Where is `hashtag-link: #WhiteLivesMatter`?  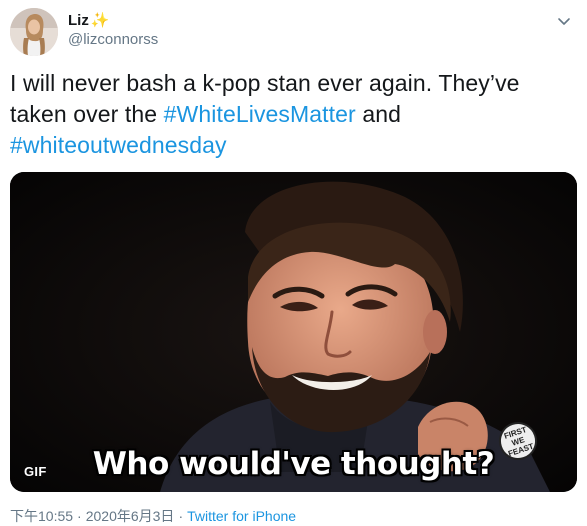
hashtag-link: #WhiteLivesMatter is located at coordinates (260, 114).